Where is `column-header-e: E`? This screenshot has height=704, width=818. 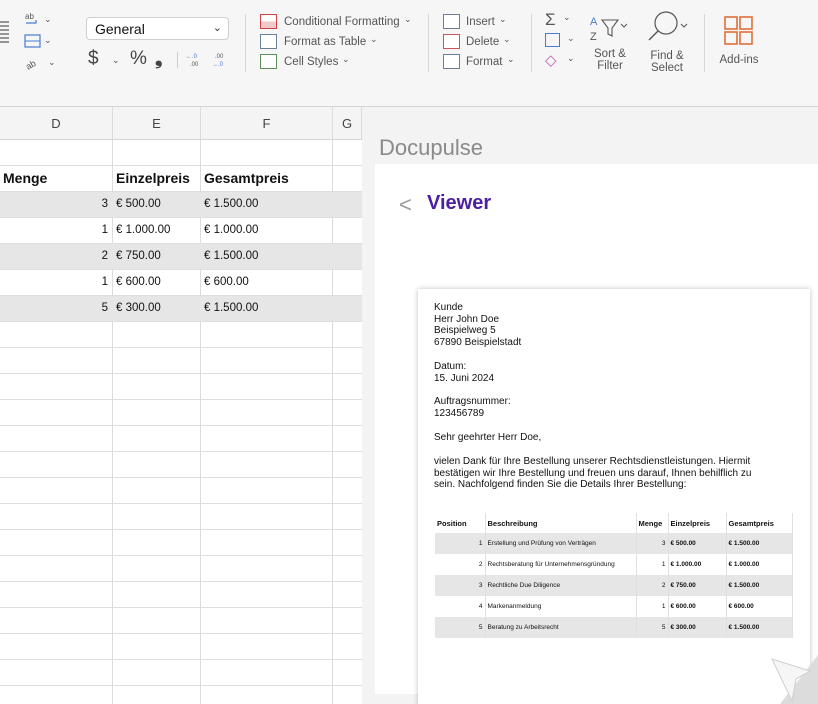
column-header-e: E is located at coordinates (157, 123).